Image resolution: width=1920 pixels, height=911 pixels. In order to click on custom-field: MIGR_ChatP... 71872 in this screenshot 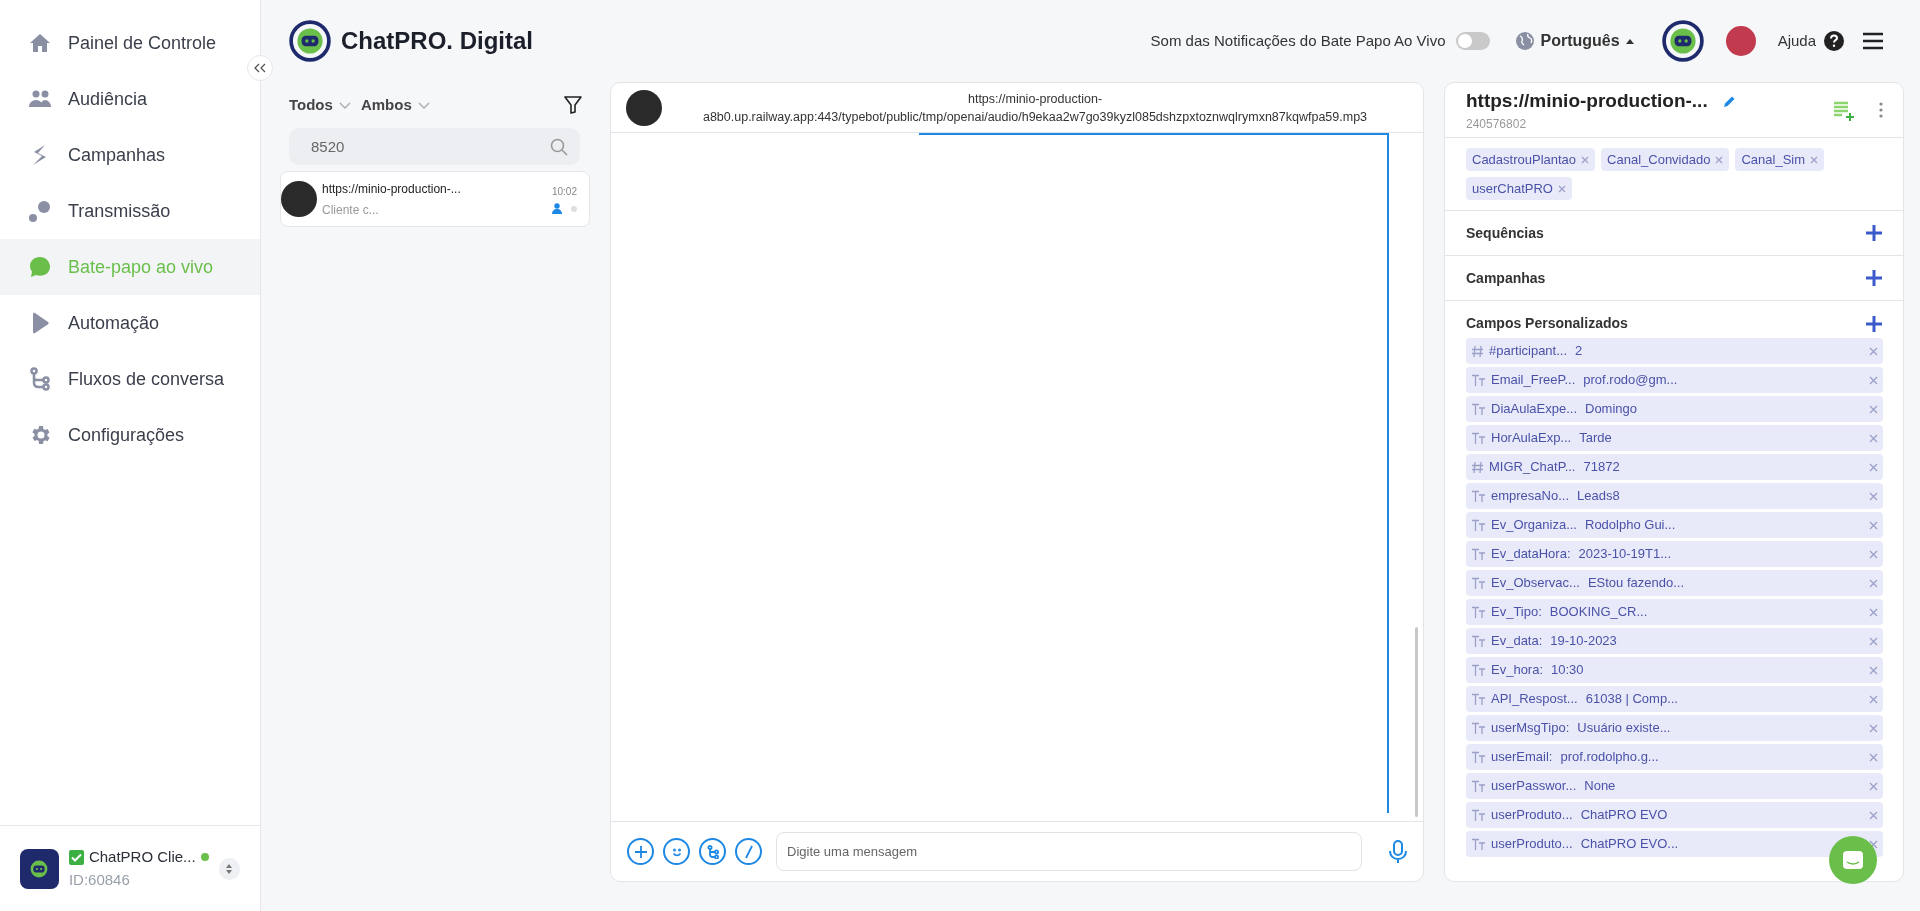, I will do `click(1674, 467)`.